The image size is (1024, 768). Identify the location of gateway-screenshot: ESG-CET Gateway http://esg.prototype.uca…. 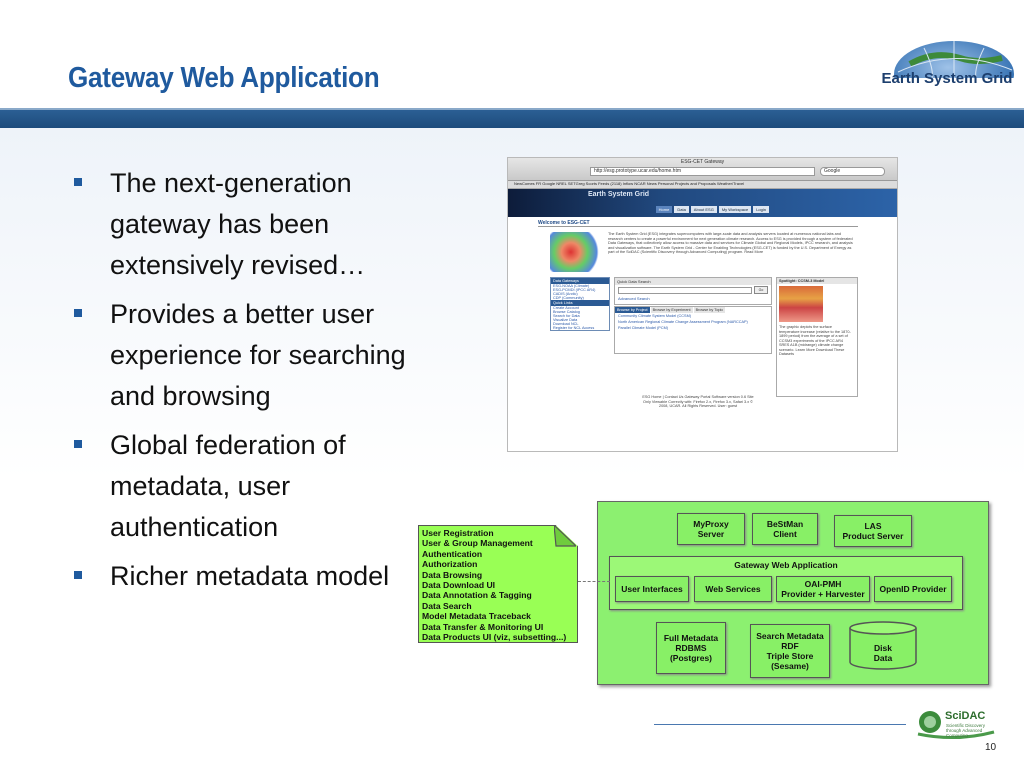
(702, 304).